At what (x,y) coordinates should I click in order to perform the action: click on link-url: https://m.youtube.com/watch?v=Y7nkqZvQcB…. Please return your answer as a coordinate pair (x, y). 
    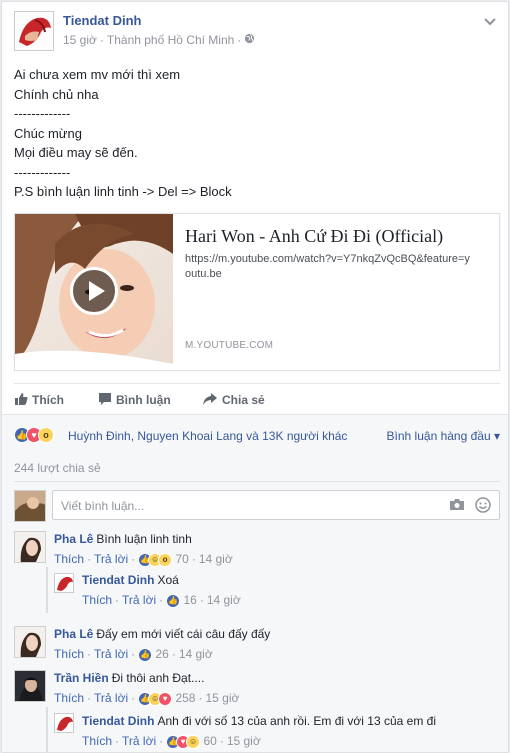
    Looking at the image, I should click on (330, 267).